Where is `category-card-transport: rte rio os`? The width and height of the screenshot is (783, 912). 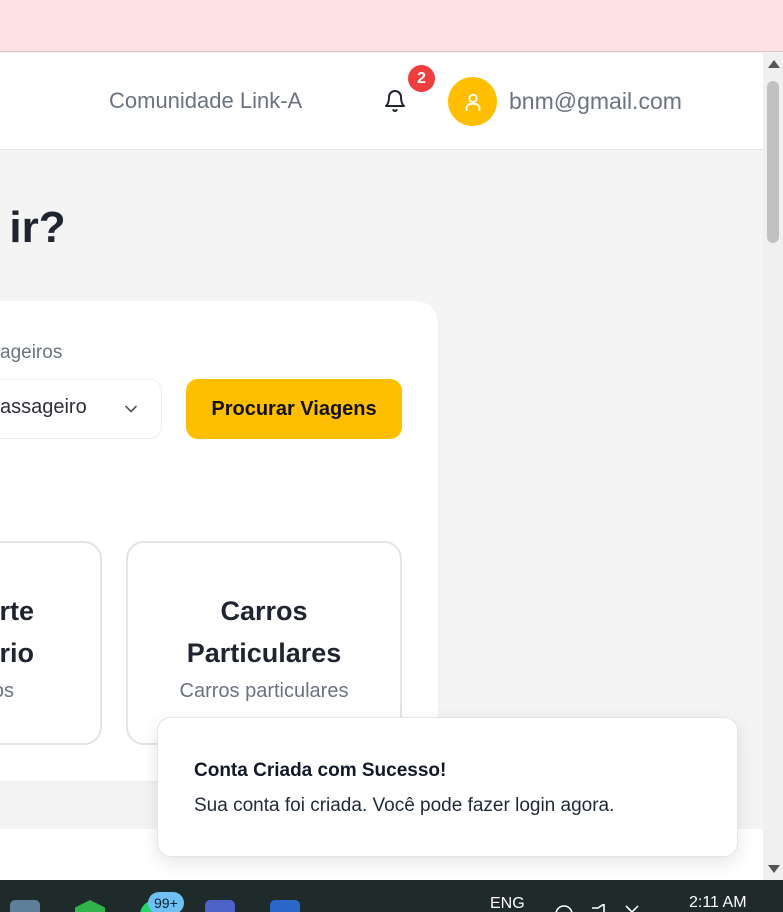
category-card-transport: rte rio os is located at coordinates (51, 643).